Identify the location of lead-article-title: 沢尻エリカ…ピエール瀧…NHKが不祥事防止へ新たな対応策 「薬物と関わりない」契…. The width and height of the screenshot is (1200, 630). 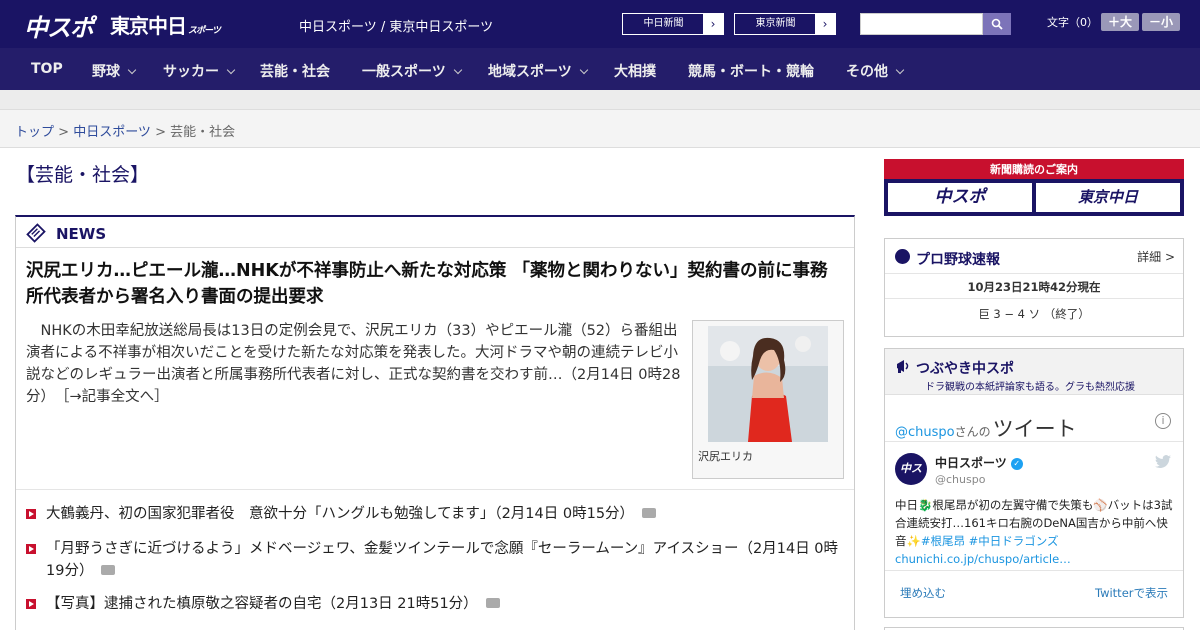
(433, 284).